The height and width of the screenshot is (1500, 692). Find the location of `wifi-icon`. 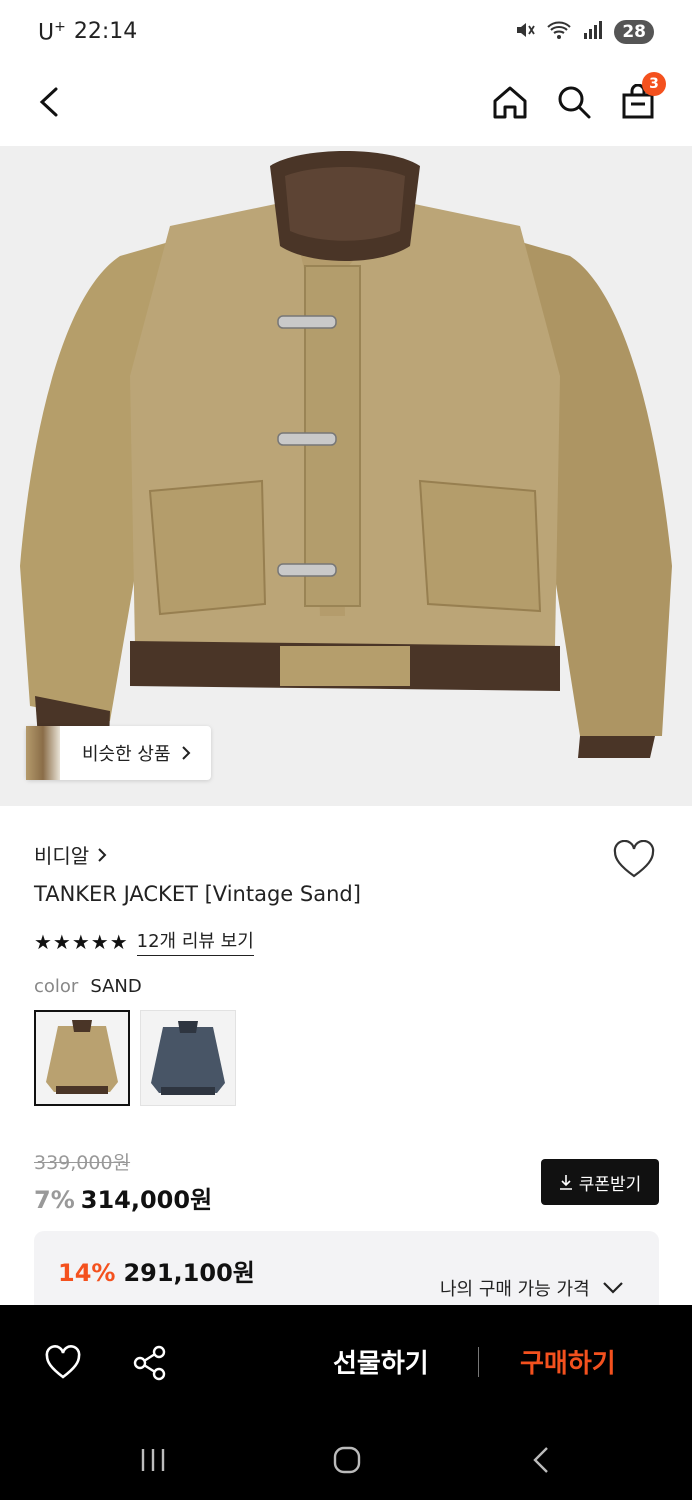

wifi-icon is located at coordinates (559, 32).